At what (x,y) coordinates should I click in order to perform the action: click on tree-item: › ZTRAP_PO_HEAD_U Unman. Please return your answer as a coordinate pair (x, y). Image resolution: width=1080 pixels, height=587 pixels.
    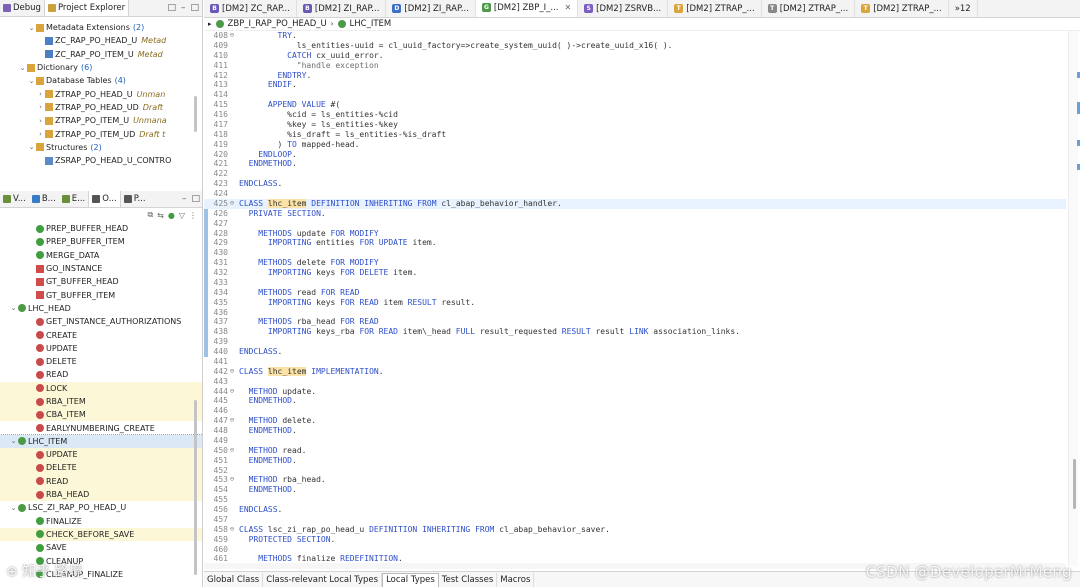
    Looking at the image, I should click on (101, 93).